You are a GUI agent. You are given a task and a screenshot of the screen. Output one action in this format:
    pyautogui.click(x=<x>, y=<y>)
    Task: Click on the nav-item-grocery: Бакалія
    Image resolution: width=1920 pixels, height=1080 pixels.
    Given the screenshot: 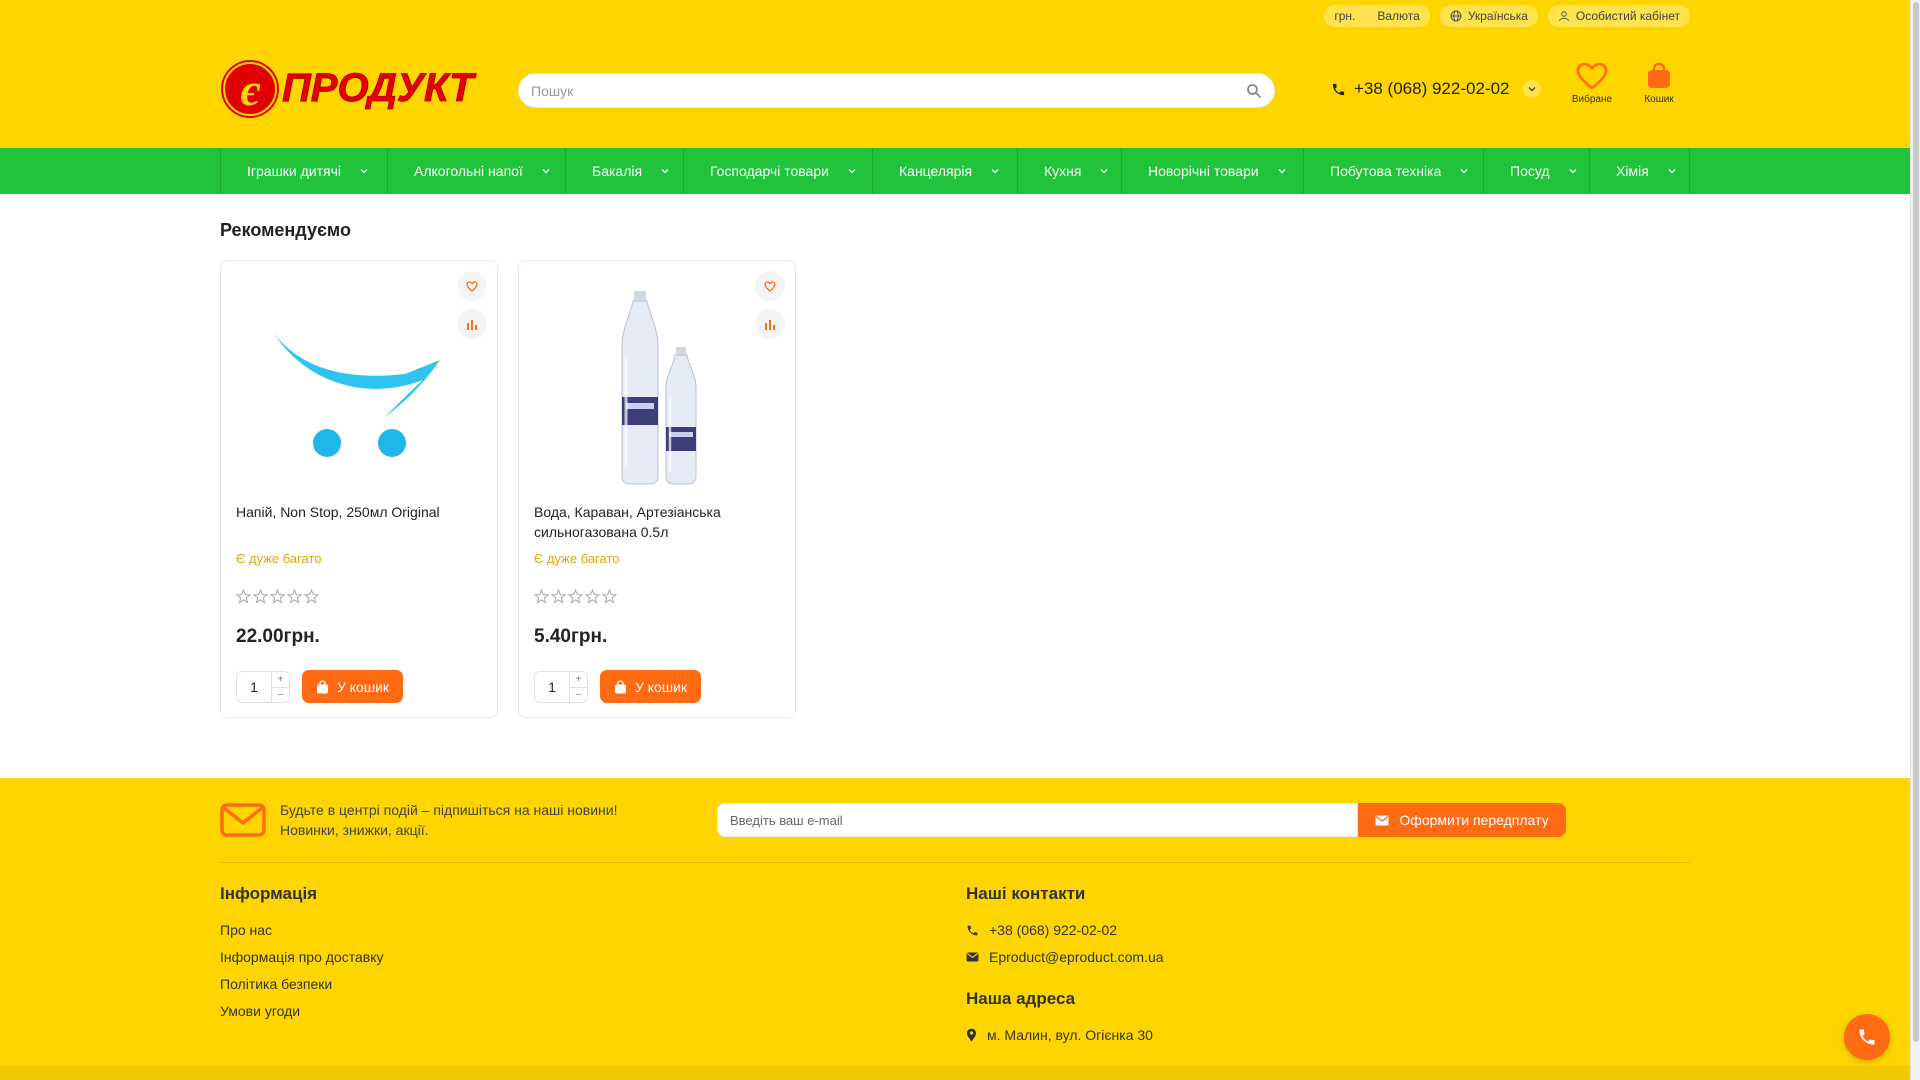 What is the action you would take?
    pyautogui.click(x=624, y=171)
    